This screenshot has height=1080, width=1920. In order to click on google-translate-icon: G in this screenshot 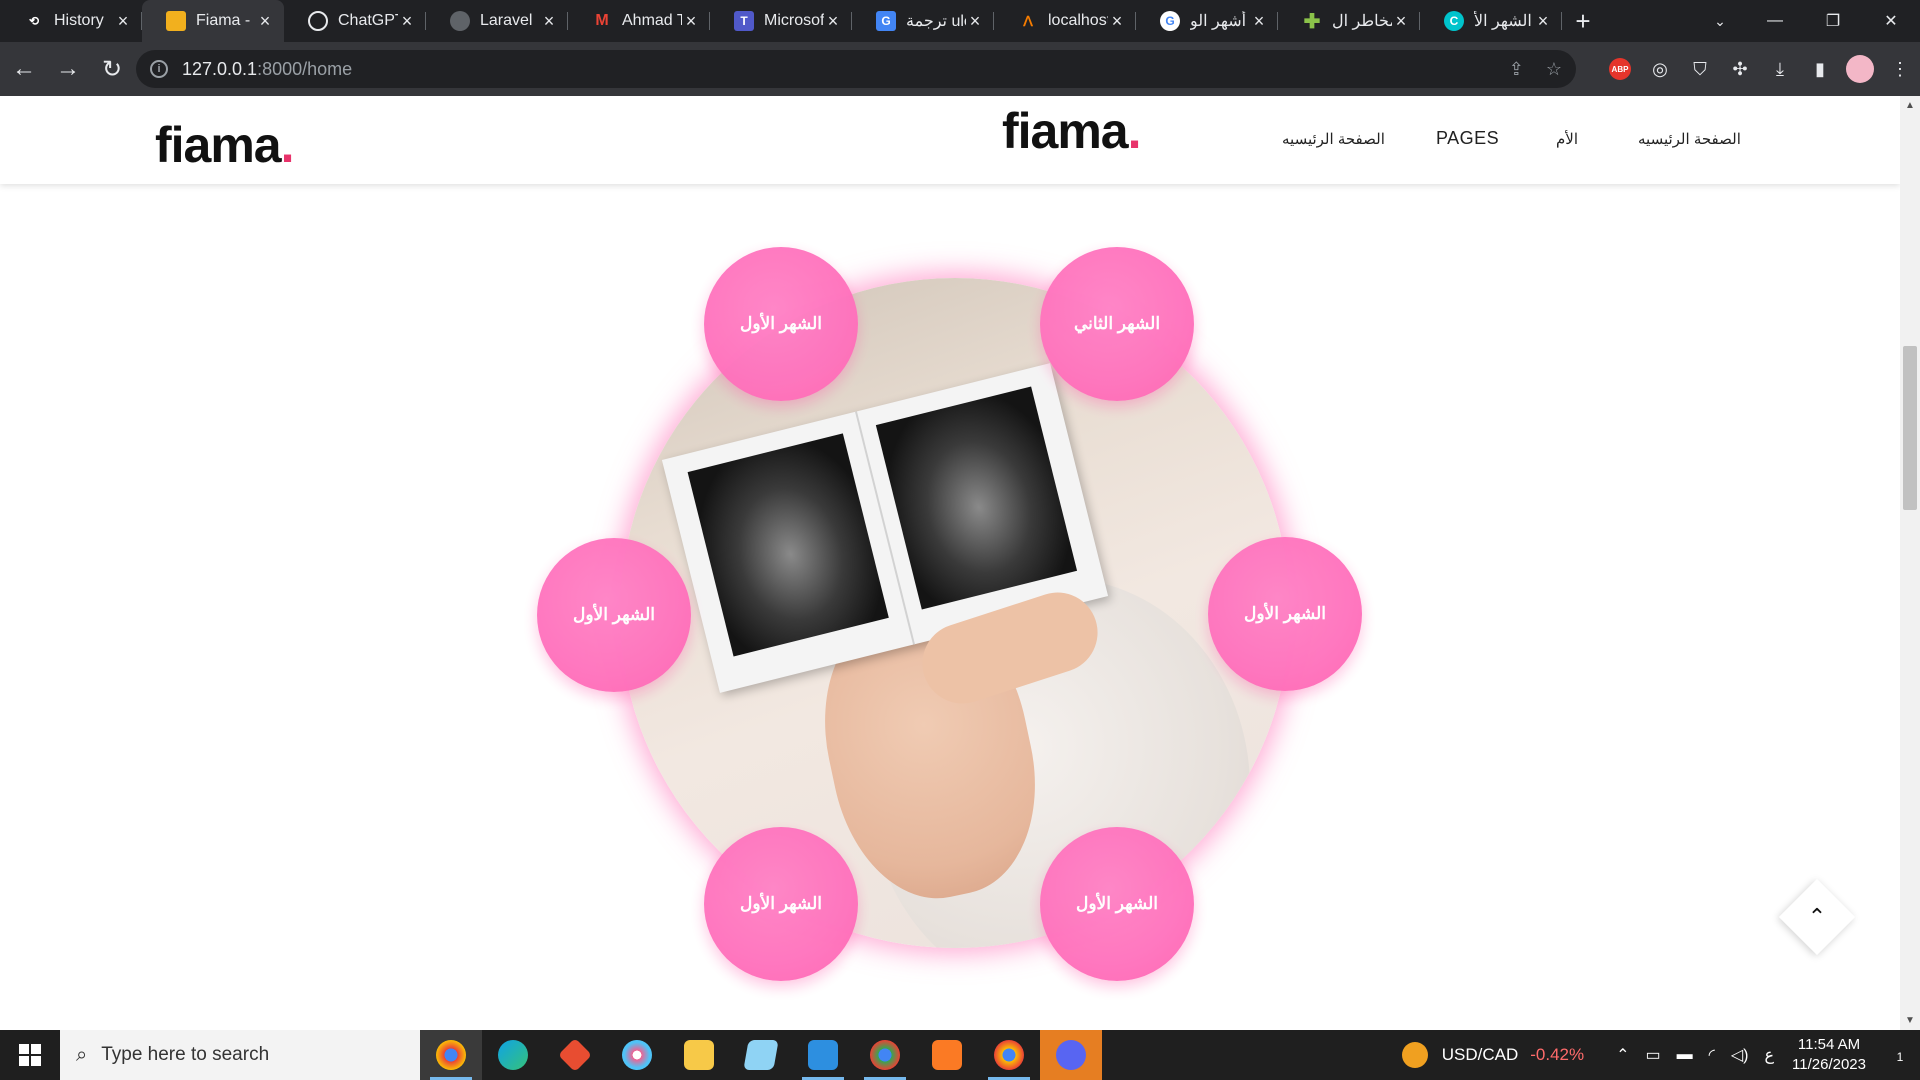, I will do `click(886, 21)`.